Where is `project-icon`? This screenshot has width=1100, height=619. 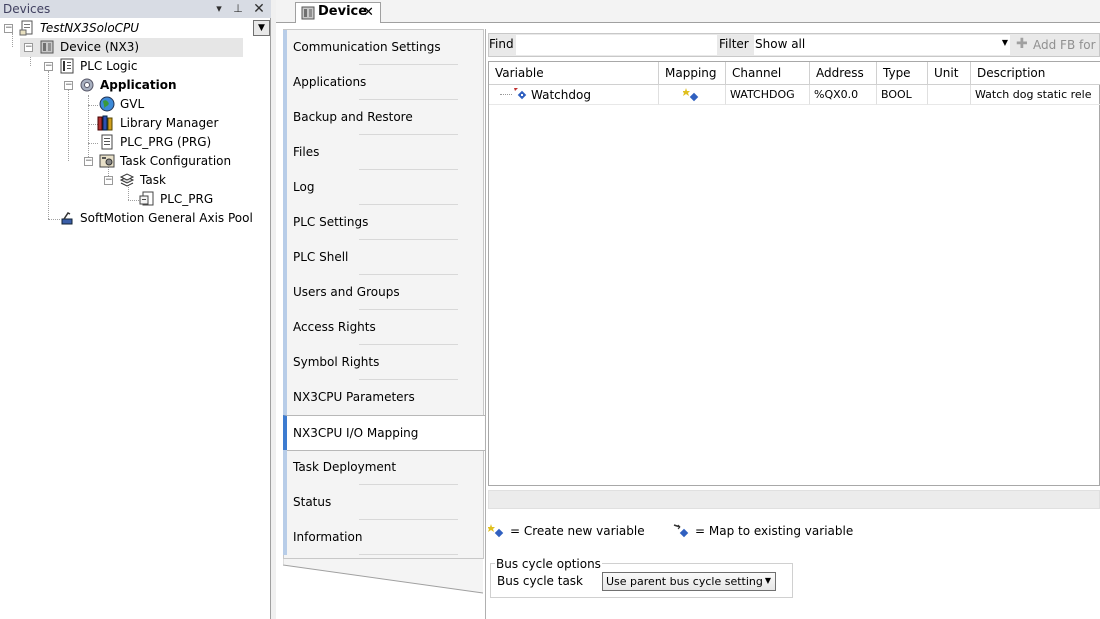 project-icon is located at coordinates (27, 28).